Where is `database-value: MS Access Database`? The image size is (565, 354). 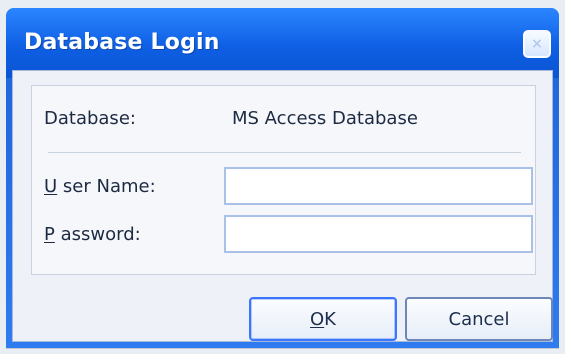 database-value: MS Access Database is located at coordinates (325, 118).